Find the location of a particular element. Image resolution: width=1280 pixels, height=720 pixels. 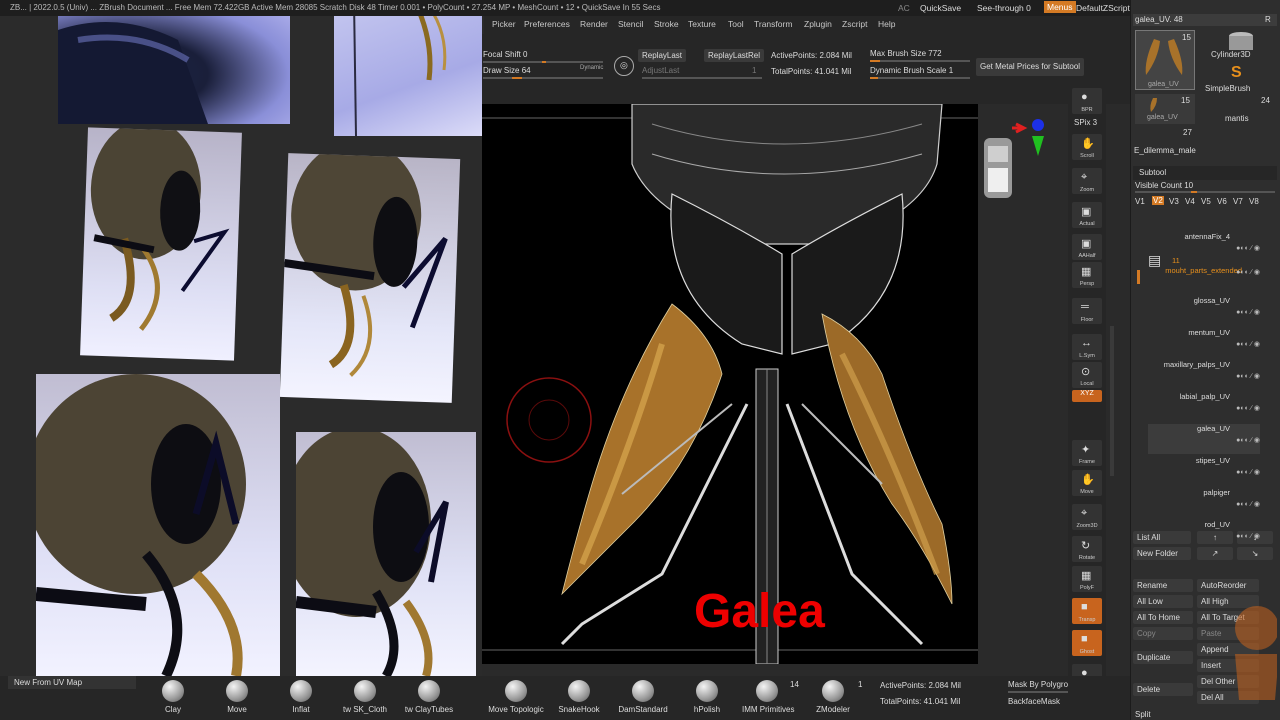

brush-clay: Clay is located at coordinates (173, 699).